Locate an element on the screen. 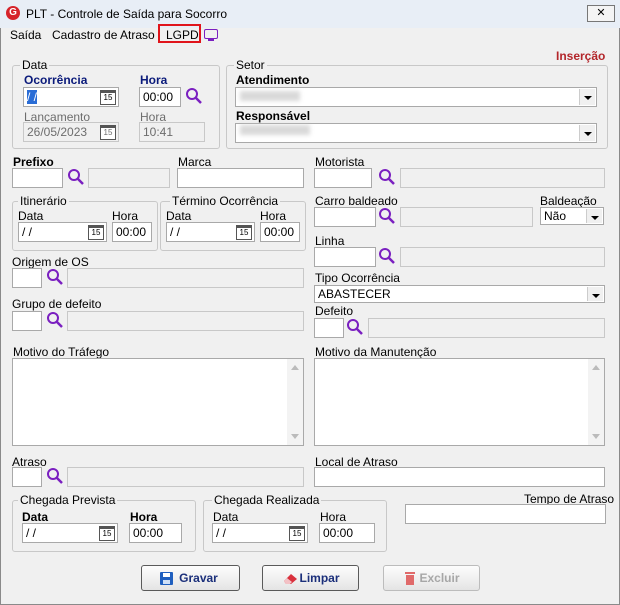 This screenshot has width=620, height=605. linha-desc-field is located at coordinates (502, 257).